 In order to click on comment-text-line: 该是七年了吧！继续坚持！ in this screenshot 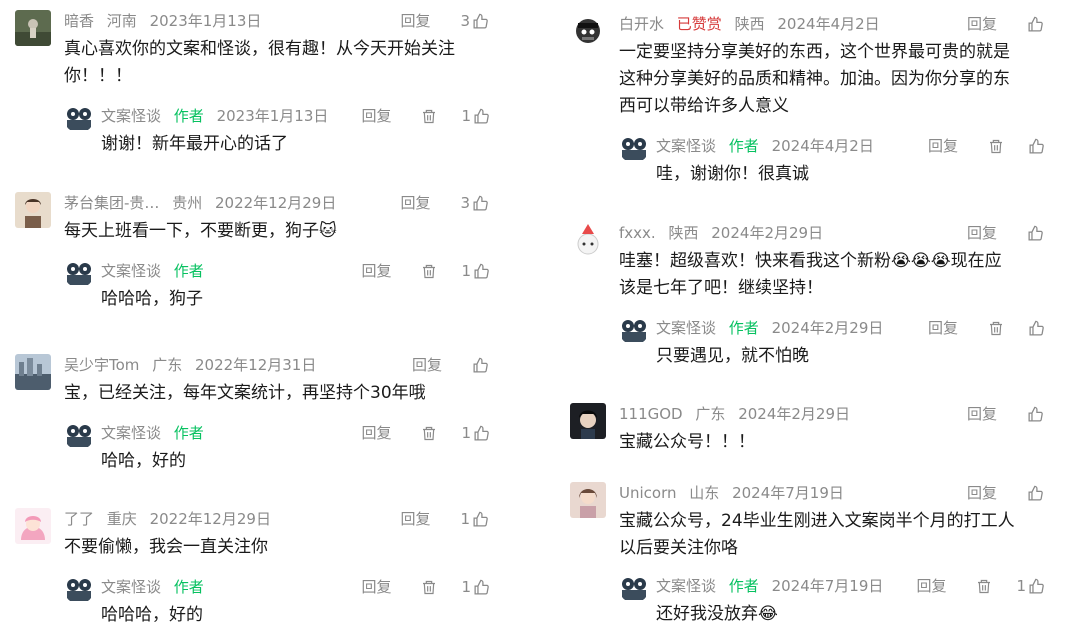, I will do `click(721, 288)`.